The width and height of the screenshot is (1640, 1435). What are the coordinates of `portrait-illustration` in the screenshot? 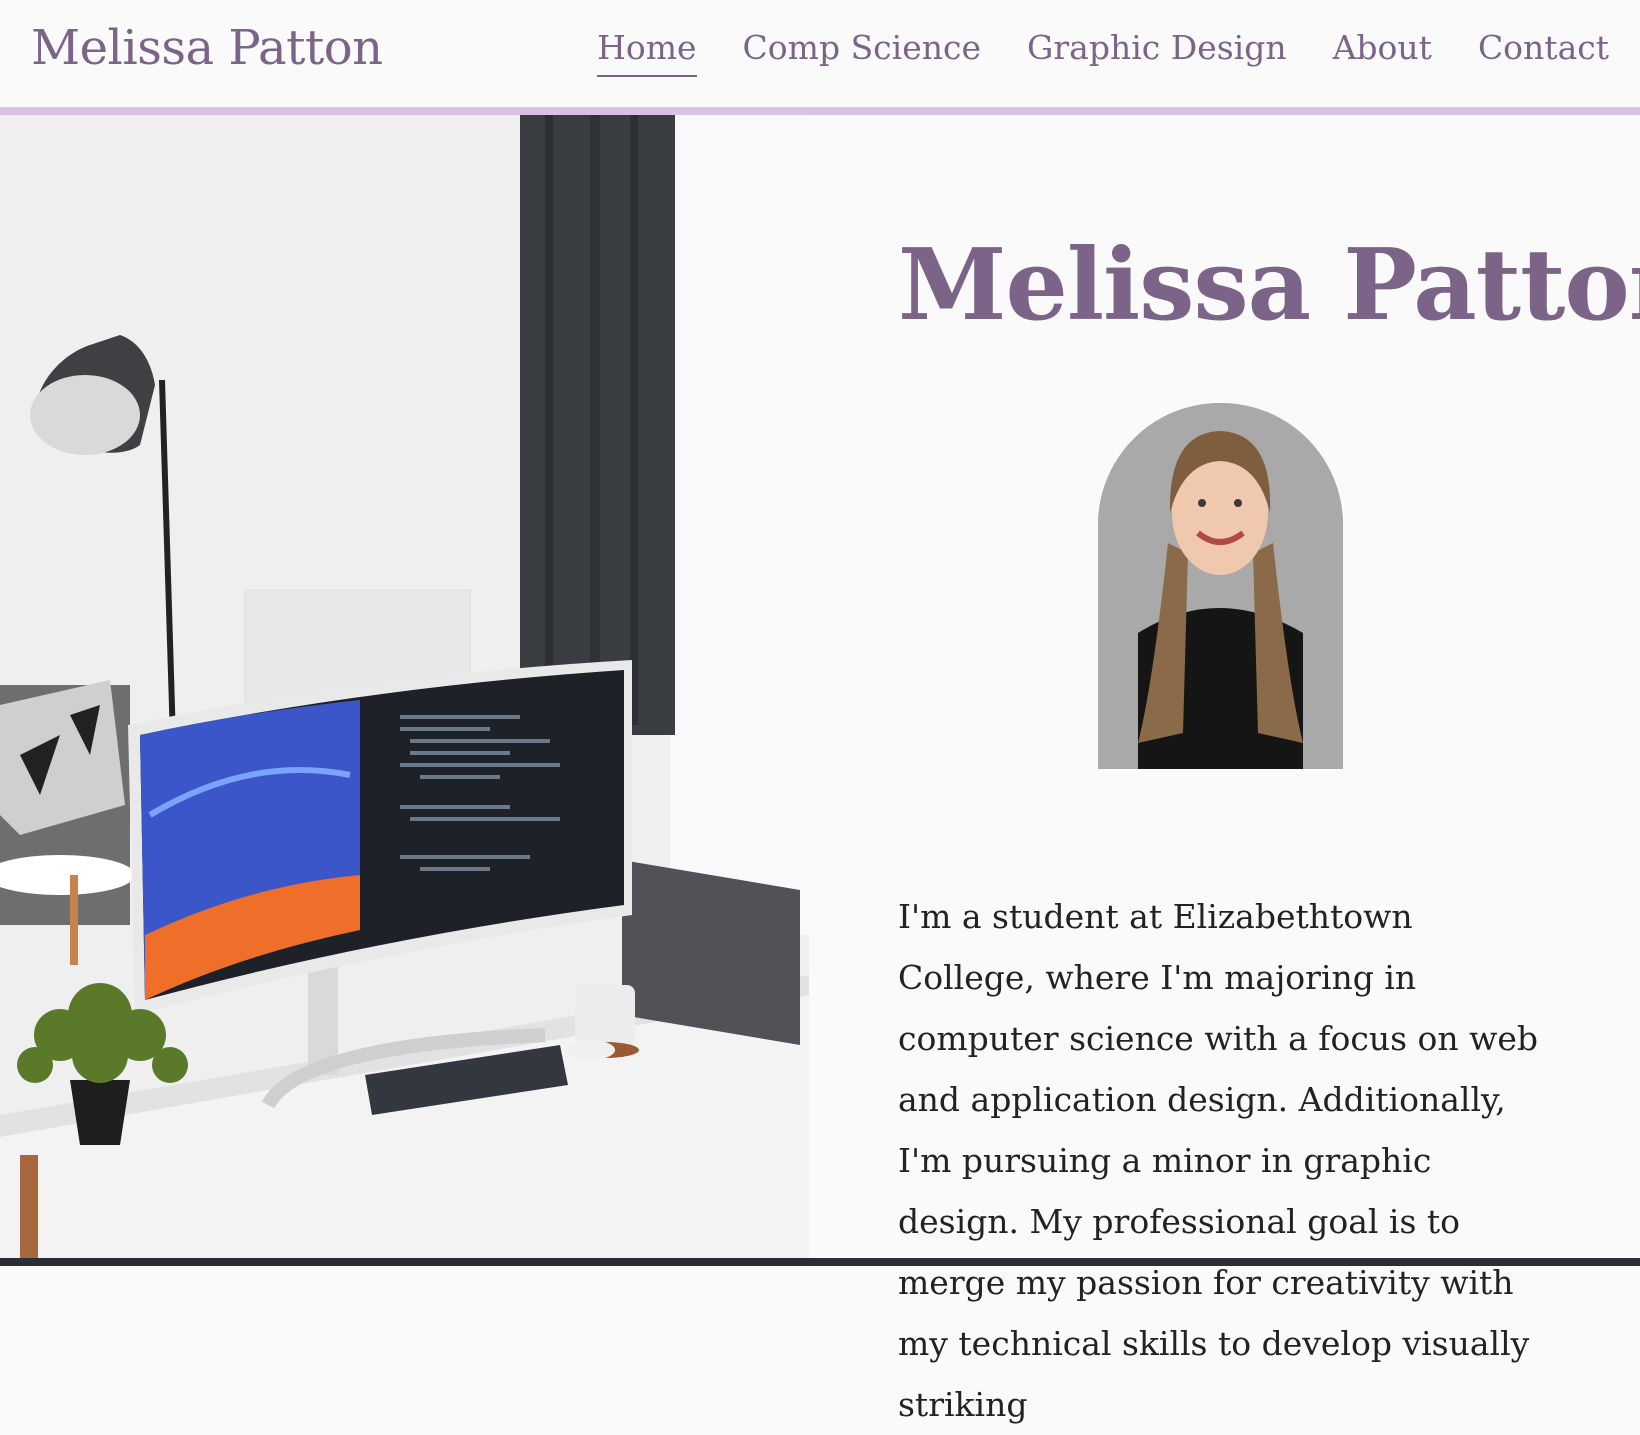 It's located at (1220, 586).